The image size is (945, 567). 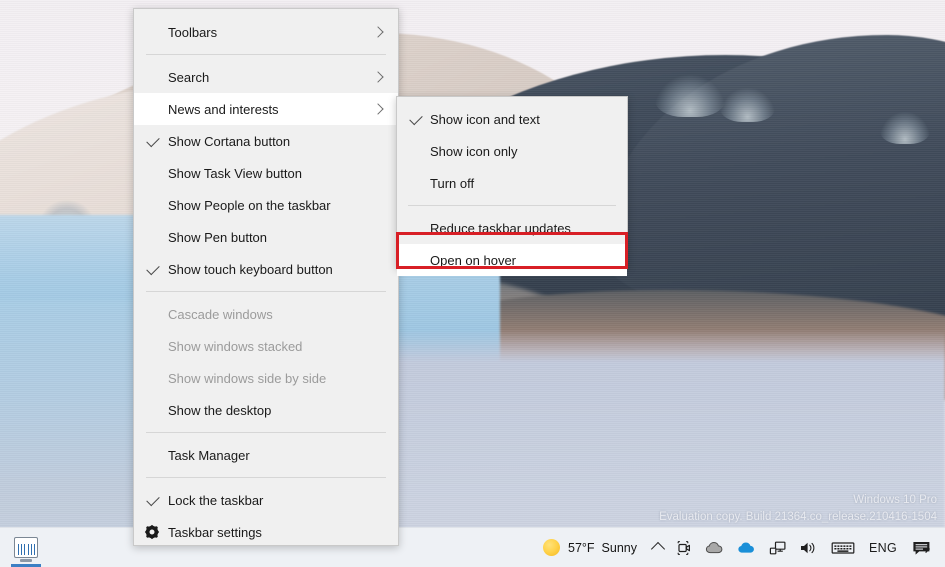 I want to click on watermark-edition: Windows 10 Pro, so click(x=895, y=500).